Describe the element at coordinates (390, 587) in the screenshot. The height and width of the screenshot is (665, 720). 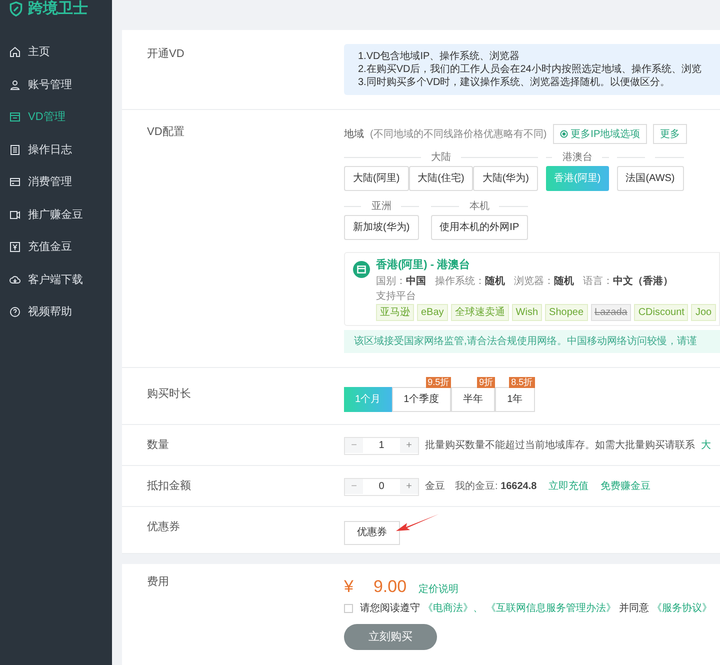
I see `price-amount: 9.00` at that location.